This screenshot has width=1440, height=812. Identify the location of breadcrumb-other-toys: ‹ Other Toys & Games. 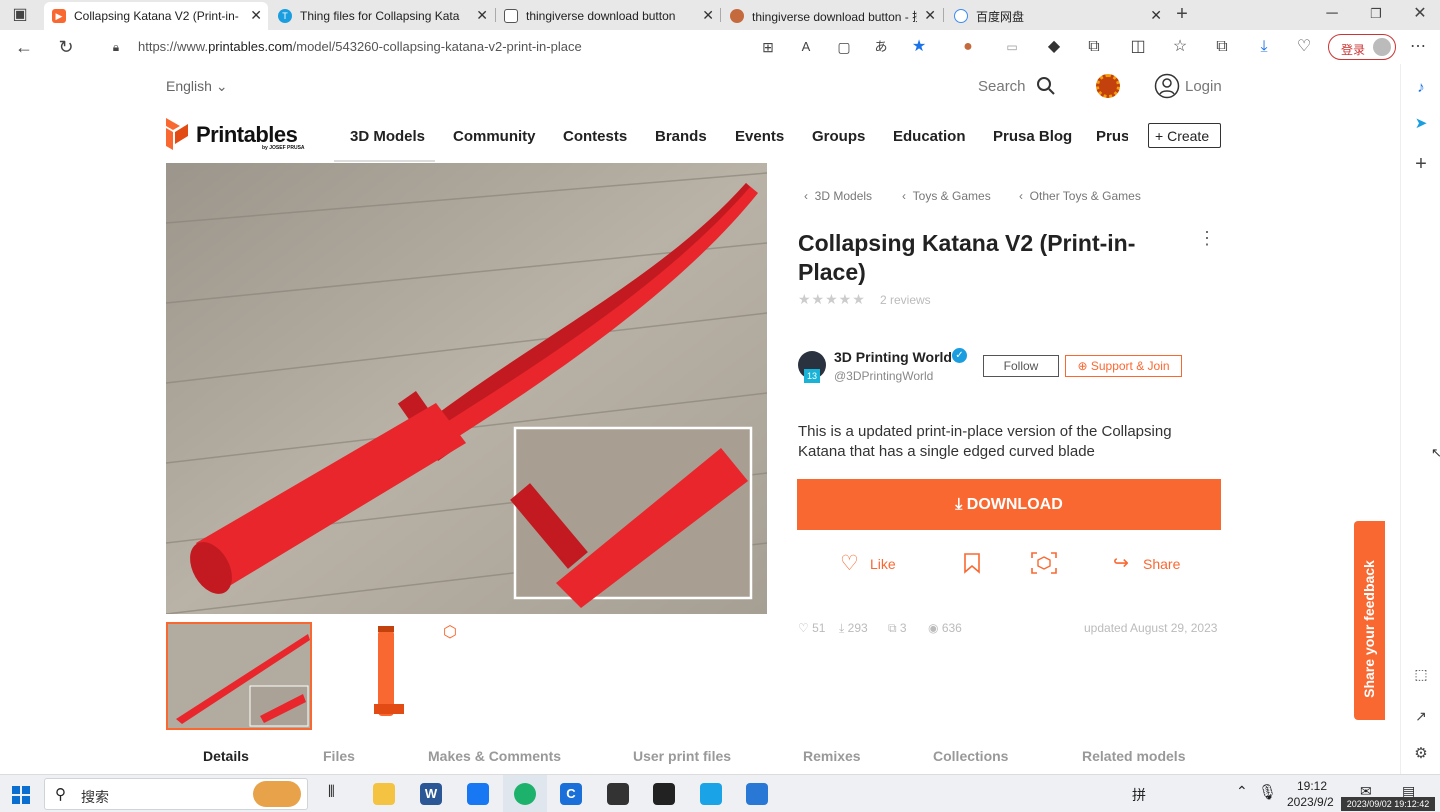
(1080, 196).